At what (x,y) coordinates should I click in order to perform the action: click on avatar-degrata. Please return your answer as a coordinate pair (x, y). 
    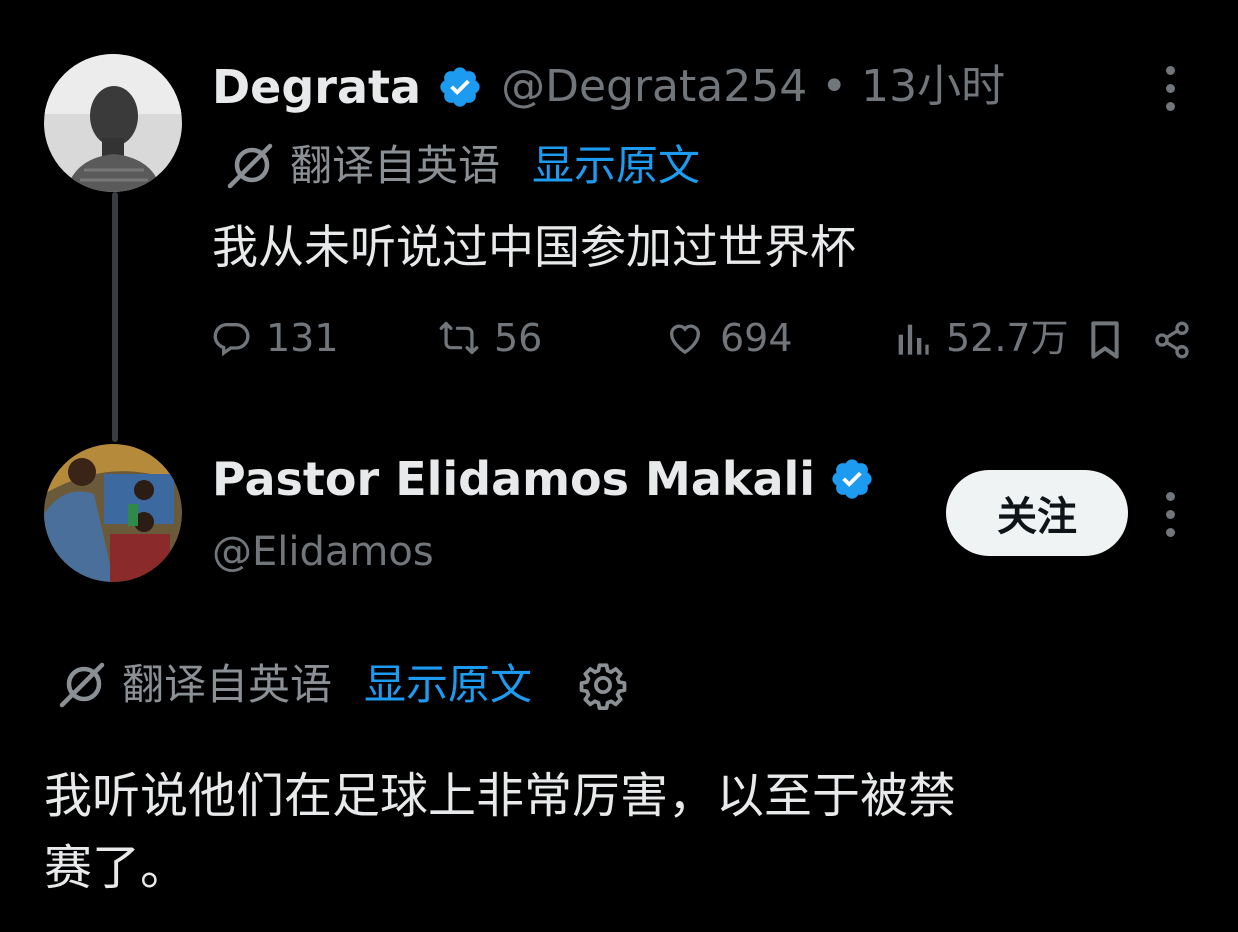
    Looking at the image, I should click on (113, 123).